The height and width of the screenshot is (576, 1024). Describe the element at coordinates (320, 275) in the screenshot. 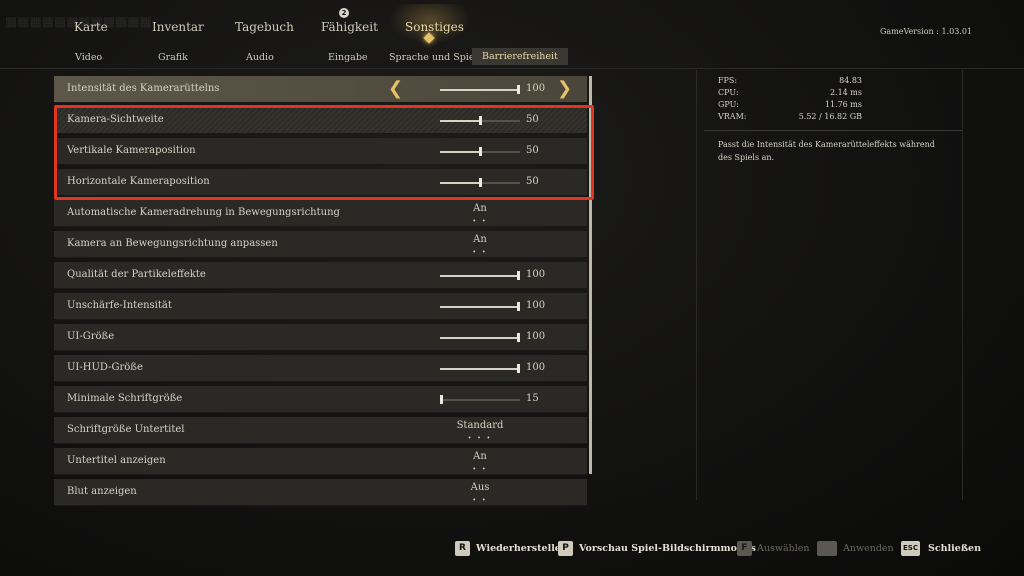

I see `setting-row-partikeleffekte: Qualität der Partikeleffekte 100` at that location.